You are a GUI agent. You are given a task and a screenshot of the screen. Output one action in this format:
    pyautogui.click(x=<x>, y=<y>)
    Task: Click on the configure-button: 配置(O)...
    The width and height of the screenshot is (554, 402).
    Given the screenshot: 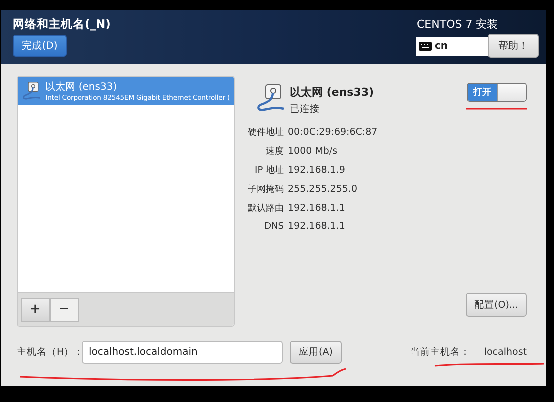 What is the action you would take?
    pyautogui.click(x=496, y=305)
    